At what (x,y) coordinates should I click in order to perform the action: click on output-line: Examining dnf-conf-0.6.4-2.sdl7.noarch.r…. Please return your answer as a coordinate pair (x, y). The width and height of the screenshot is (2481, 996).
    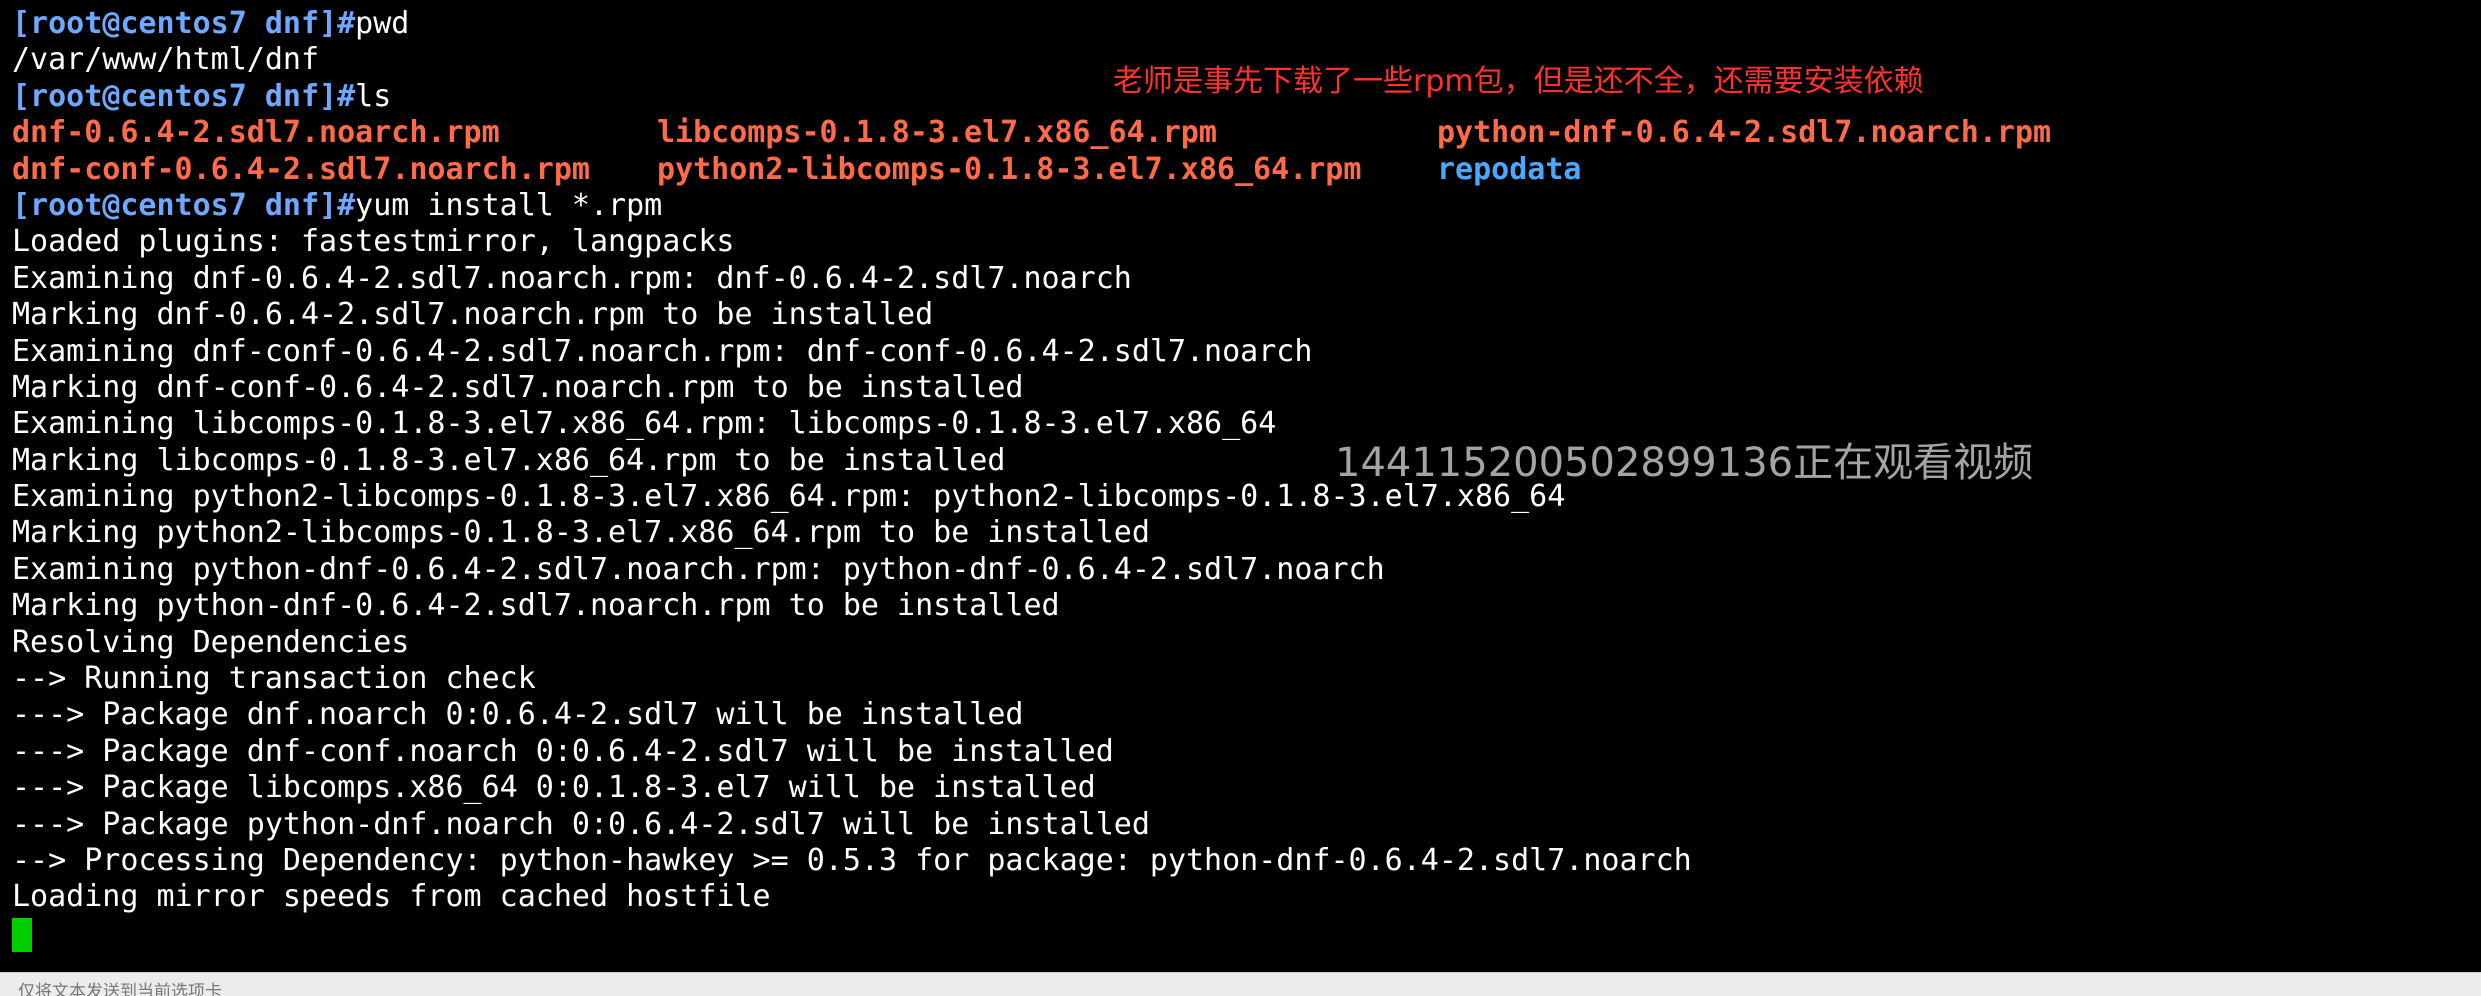
    Looking at the image, I should click on (662, 351).